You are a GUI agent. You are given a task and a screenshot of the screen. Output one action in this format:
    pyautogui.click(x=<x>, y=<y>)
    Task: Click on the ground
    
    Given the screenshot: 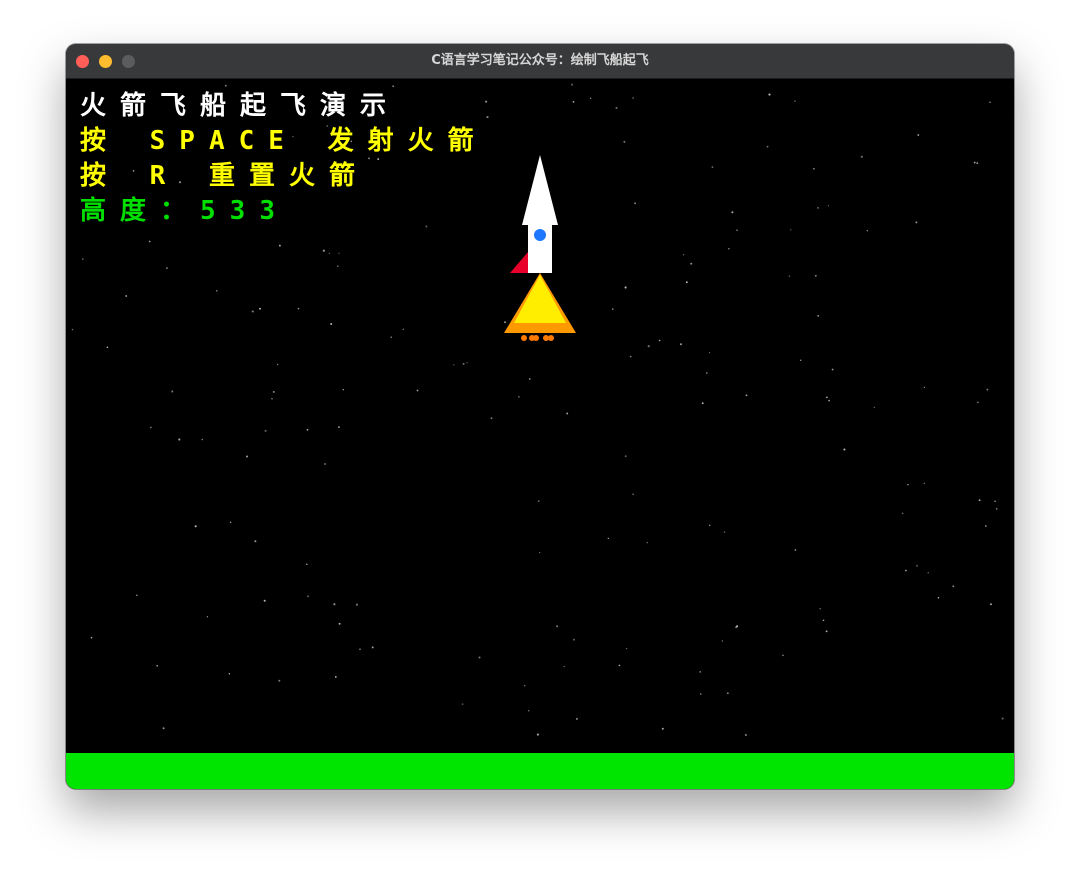 What is the action you would take?
    pyautogui.click(x=540, y=771)
    